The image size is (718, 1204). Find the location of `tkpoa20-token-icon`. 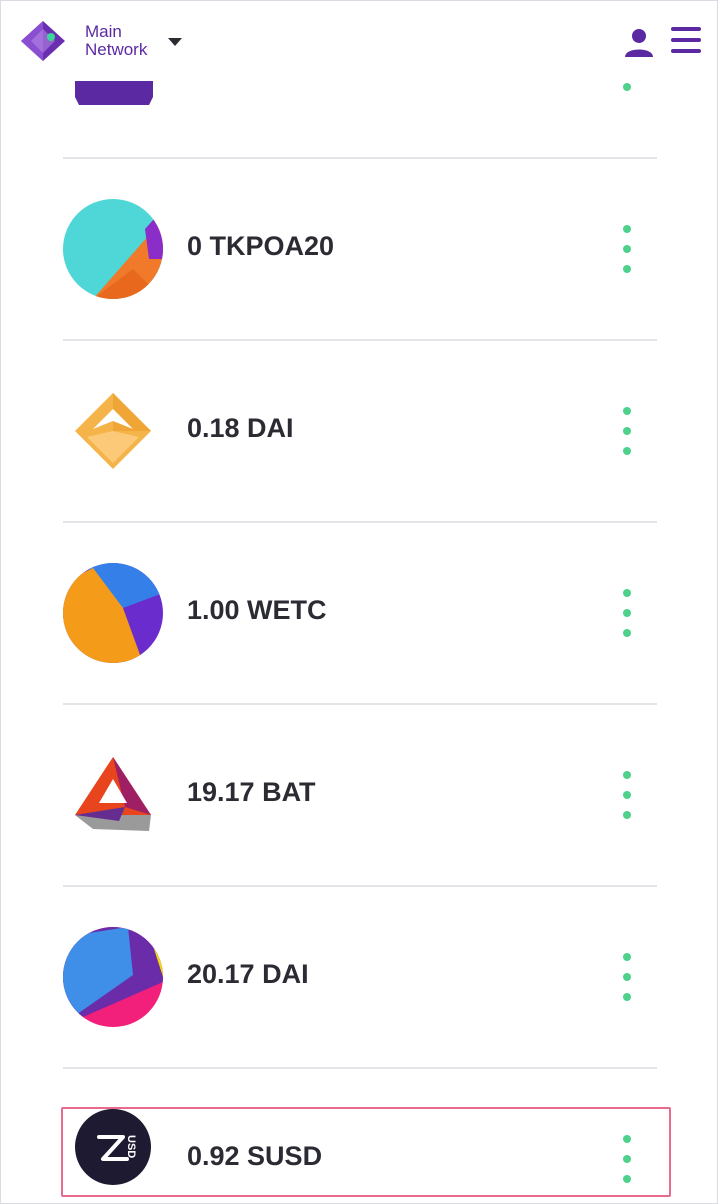

tkpoa20-token-icon is located at coordinates (113, 249).